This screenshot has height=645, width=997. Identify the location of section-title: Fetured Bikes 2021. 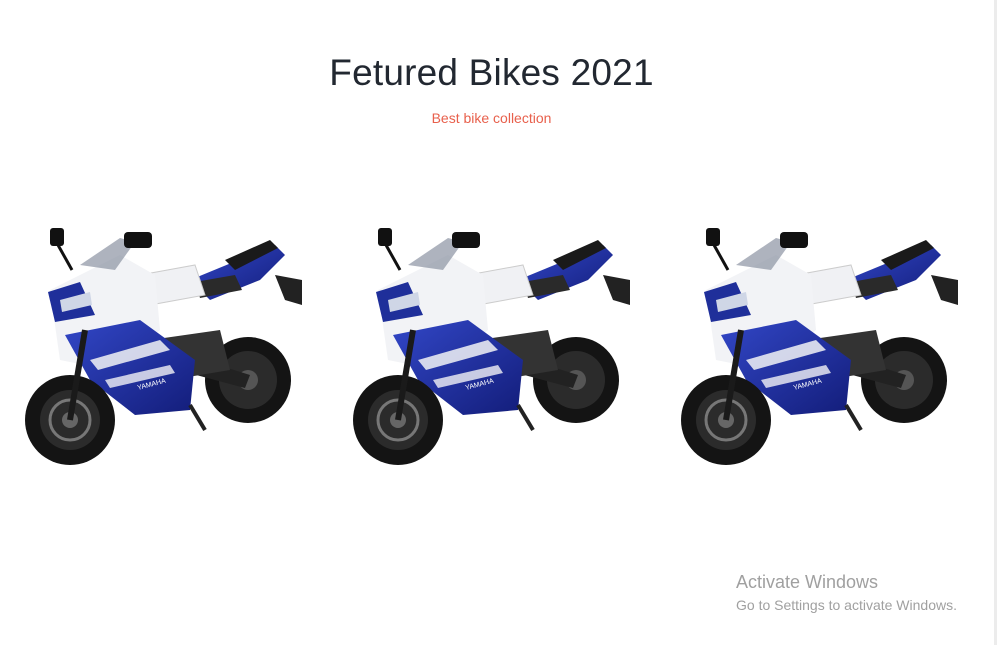
(491, 72).